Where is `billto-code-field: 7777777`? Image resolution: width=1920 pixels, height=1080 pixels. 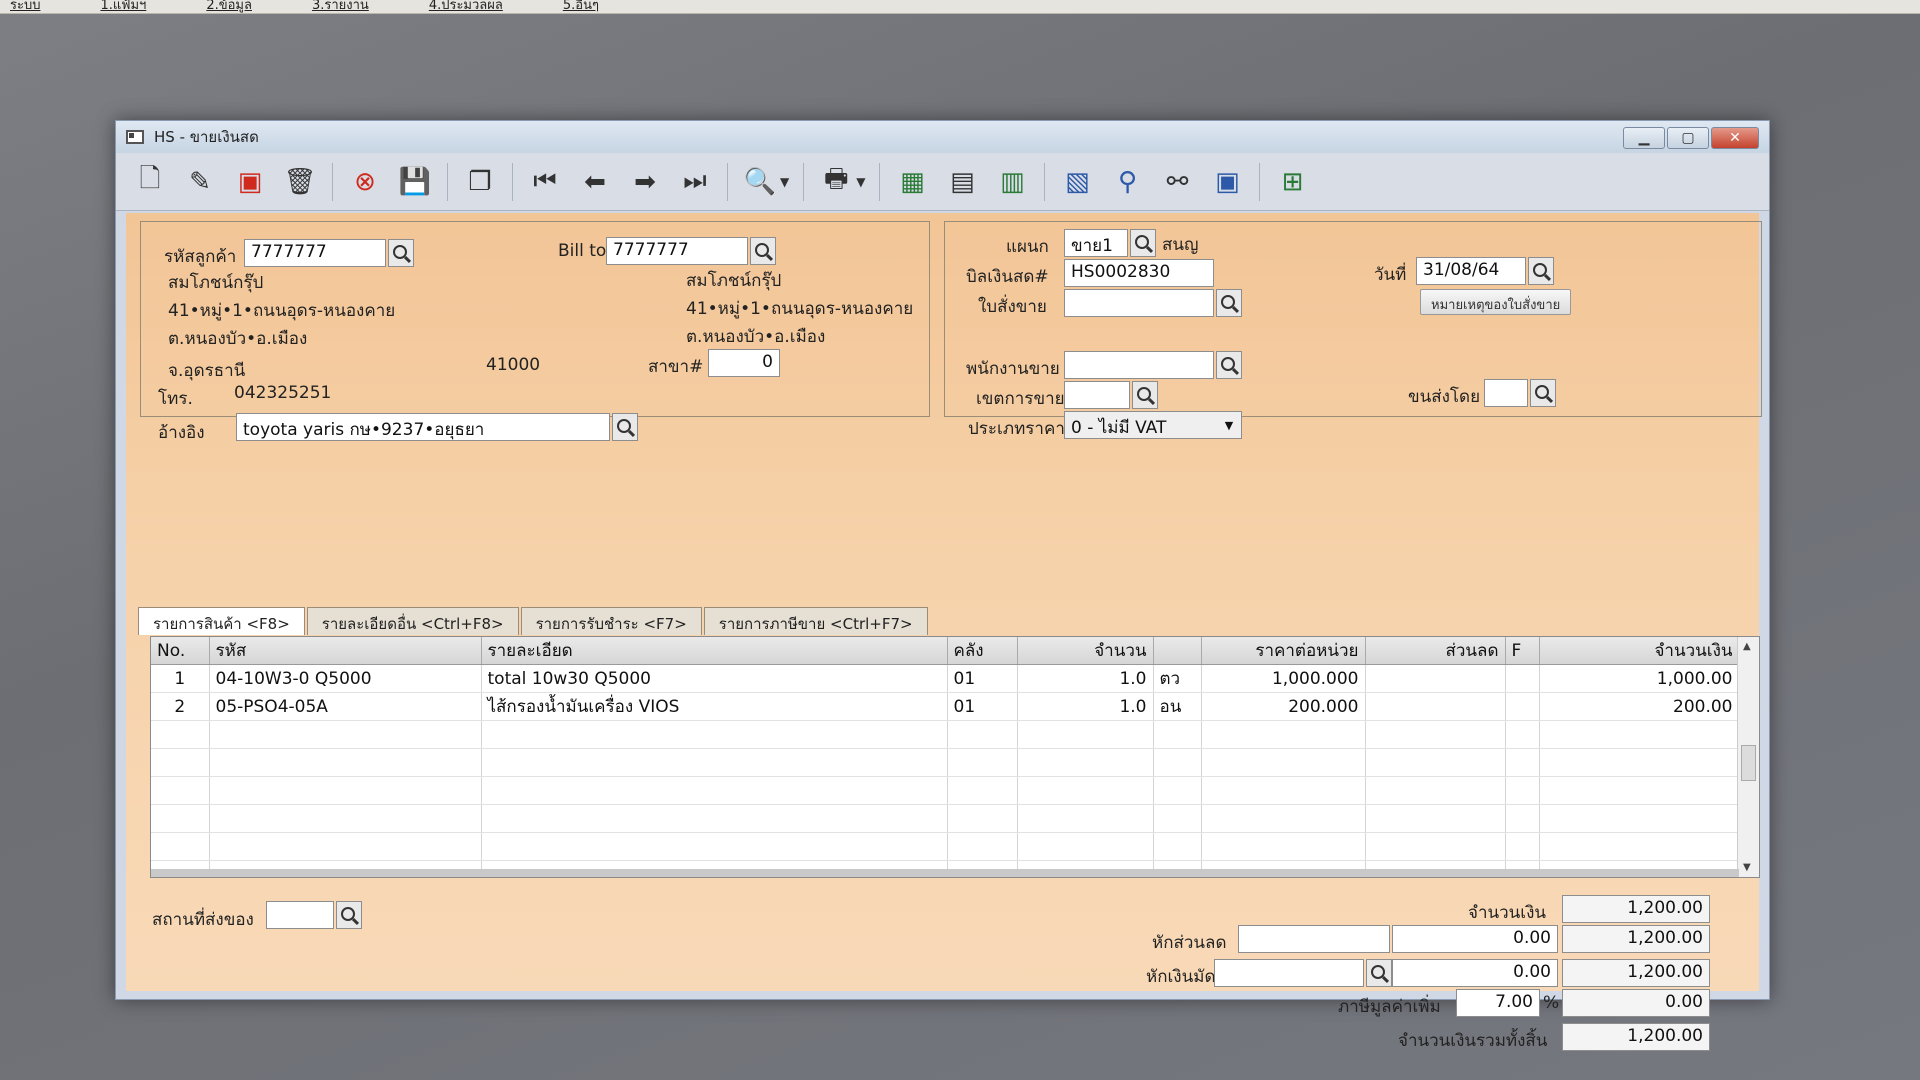 billto-code-field: 7777777 is located at coordinates (677, 251).